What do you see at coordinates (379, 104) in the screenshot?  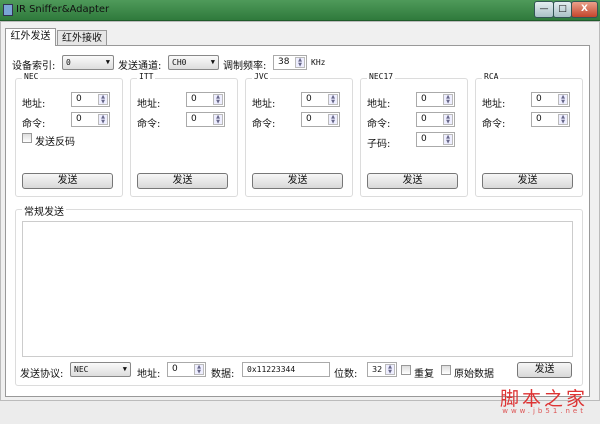 I see `nec17-address-label: 地址:` at bounding box center [379, 104].